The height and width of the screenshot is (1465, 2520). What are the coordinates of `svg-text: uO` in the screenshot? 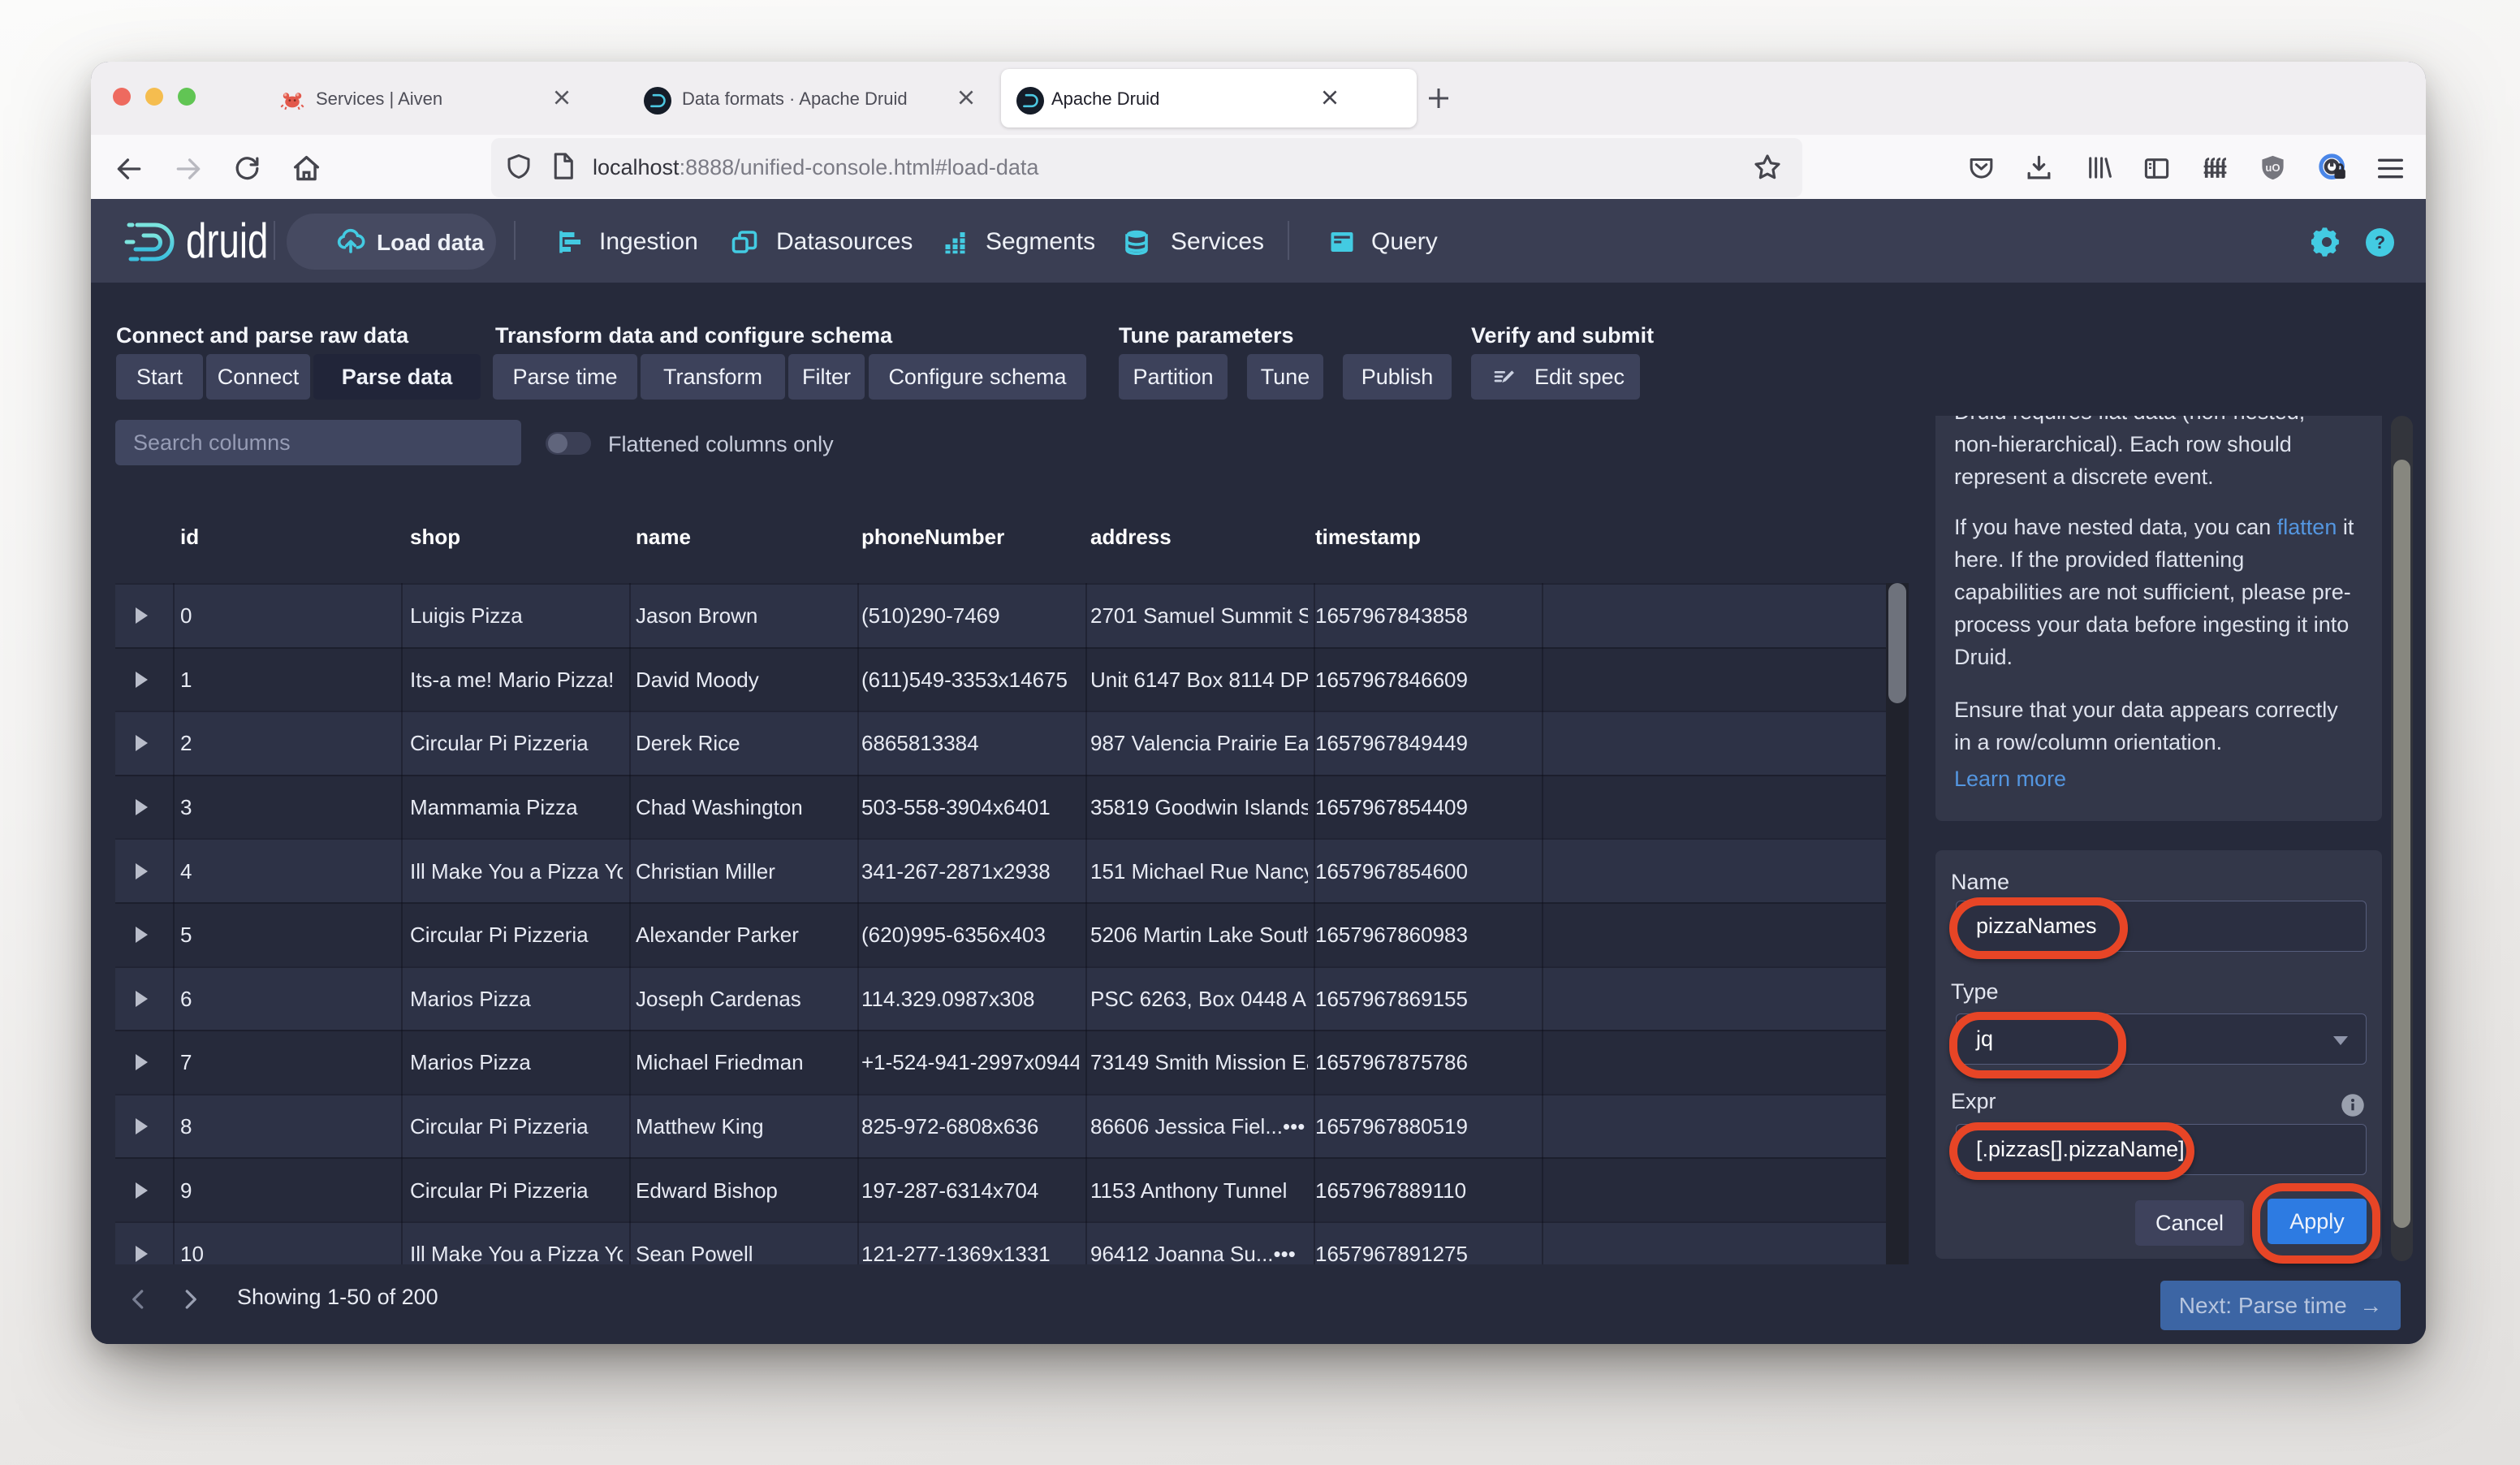 It's located at (2272, 168).